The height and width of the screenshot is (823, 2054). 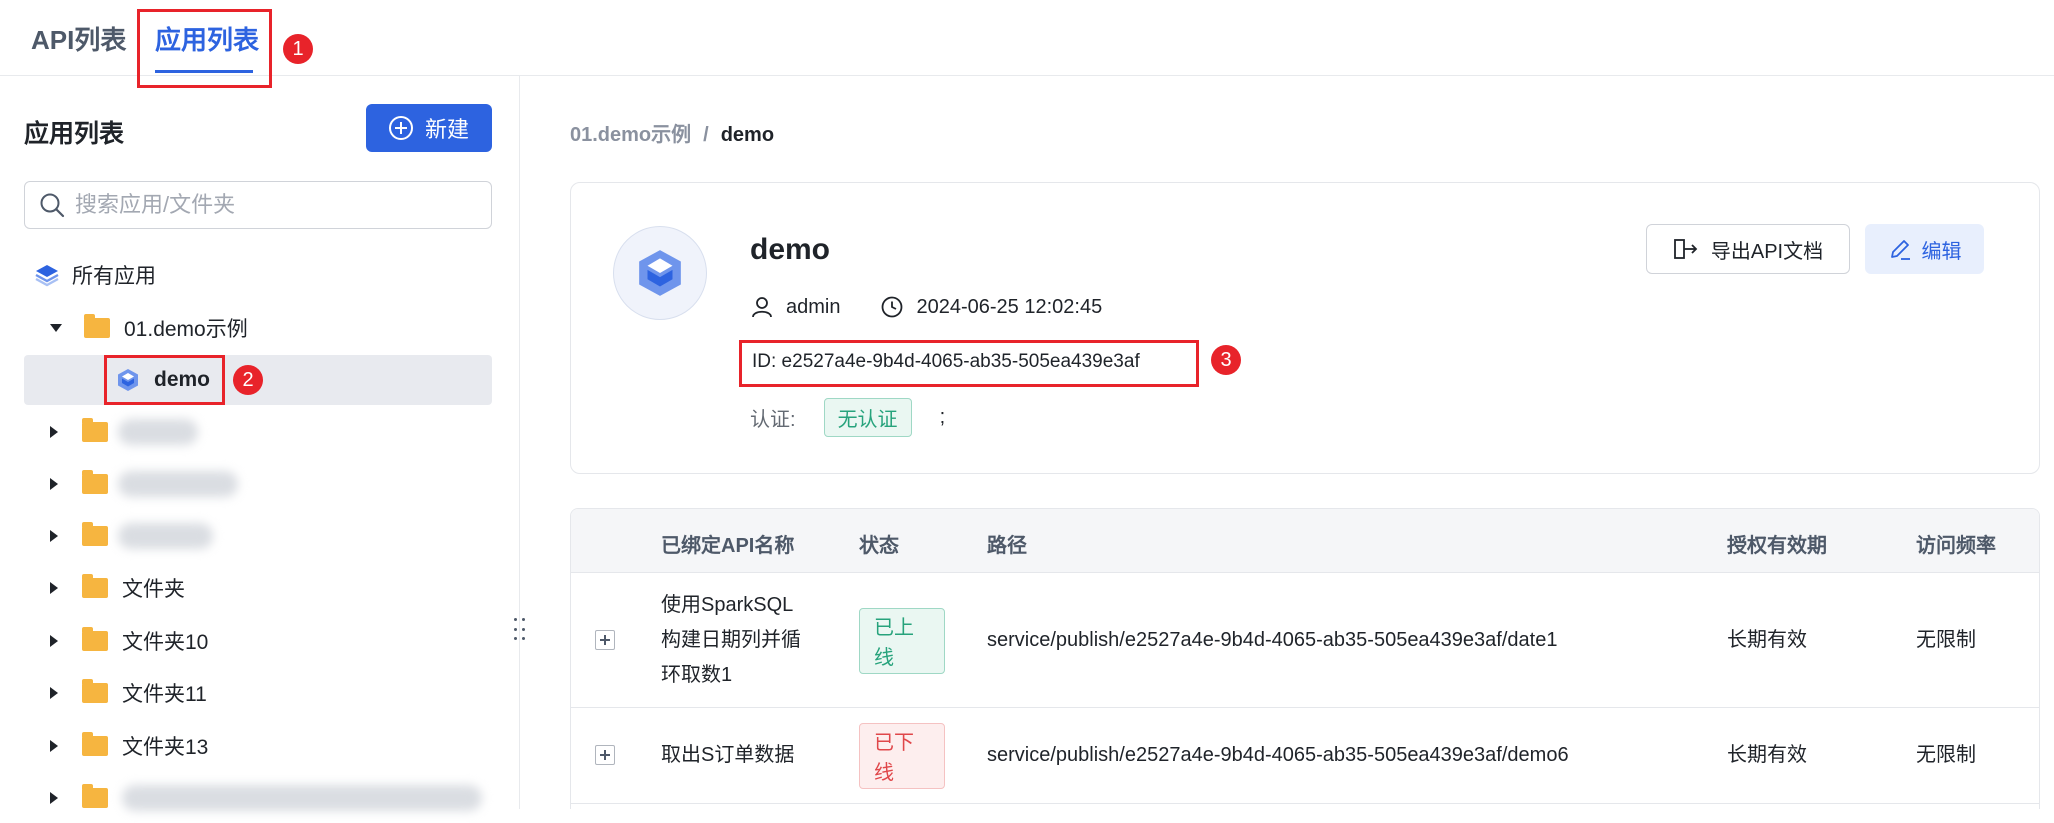 What do you see at coordinates (1009, 306) in the screenshot?
I see `app-created-time: 2024-06-25 12:02:45` at bounding box center [1009, 306].